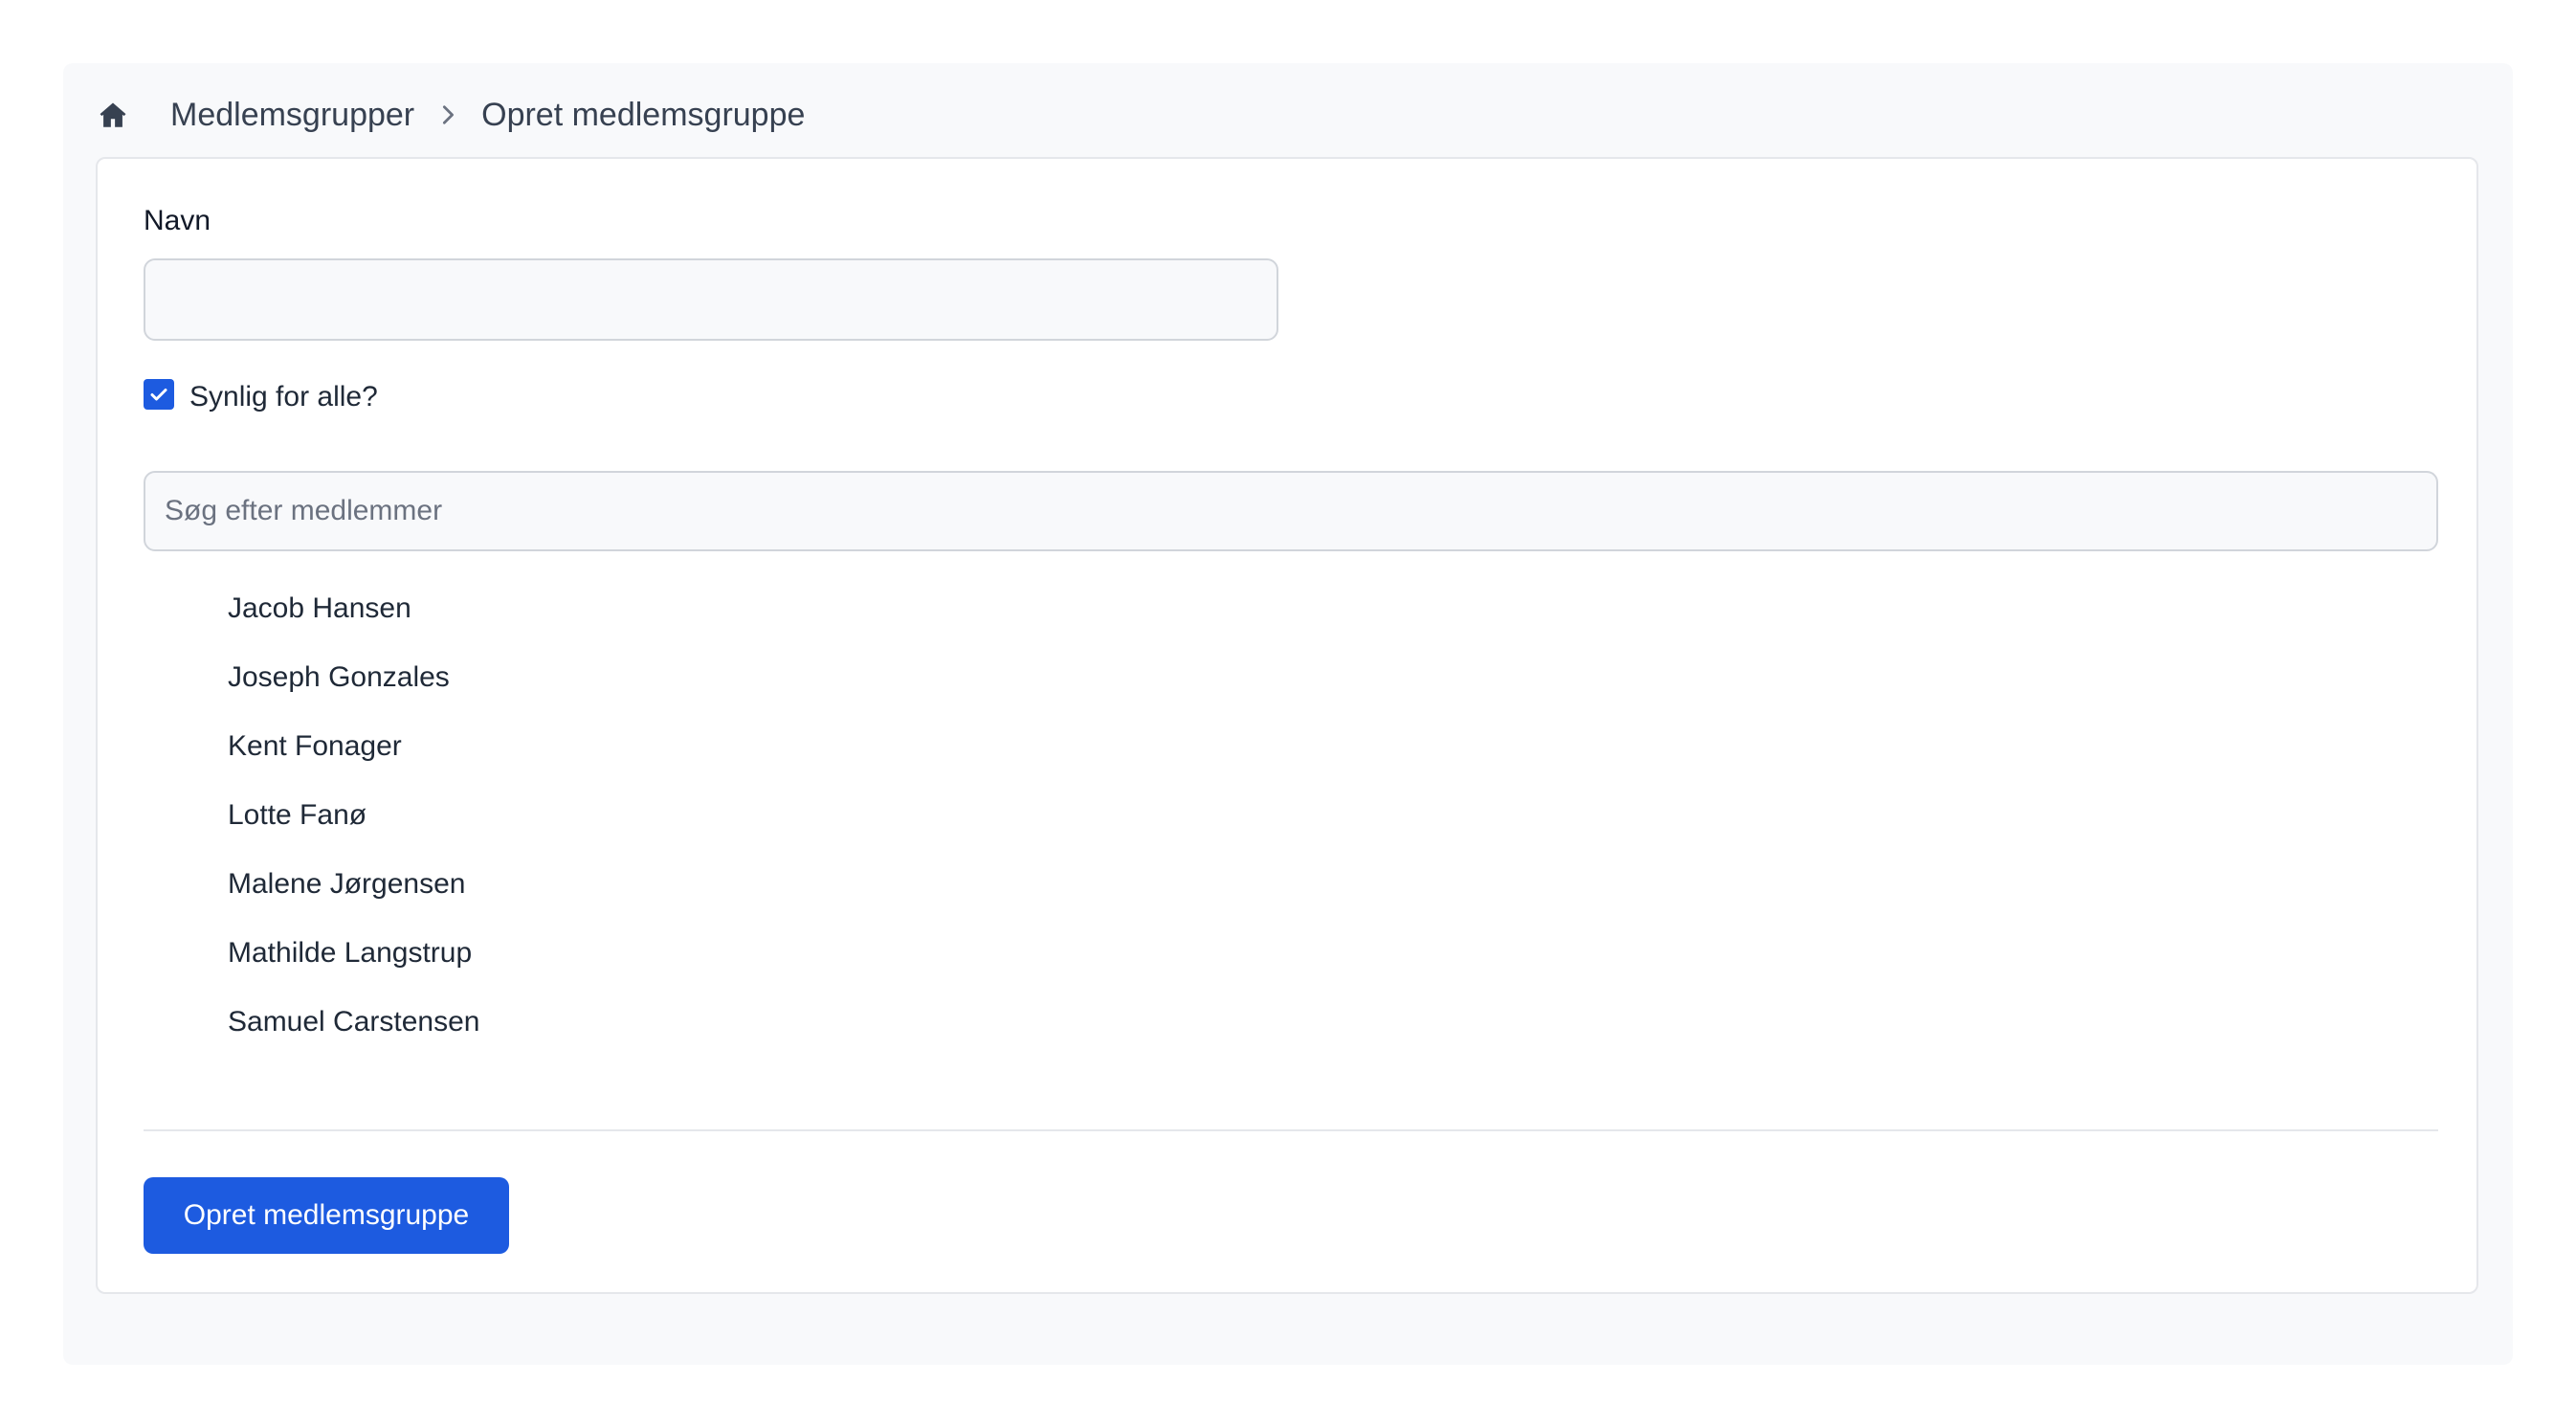 This screenshot has height=1428, width=2576. I want to click on name-label: Navn, so click(177, 221).